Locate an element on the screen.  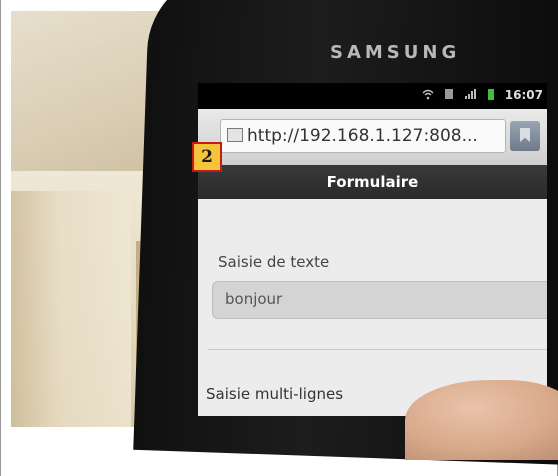
text-input-label: Saisie de texte is located at coordinates (274, 262).